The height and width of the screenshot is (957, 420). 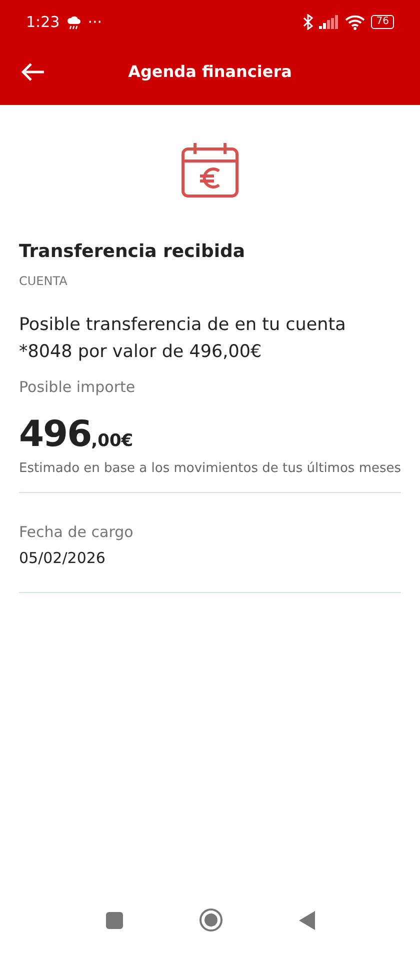 I want to click on screen-title: Agenda financiera, so click(x=210, y=71).